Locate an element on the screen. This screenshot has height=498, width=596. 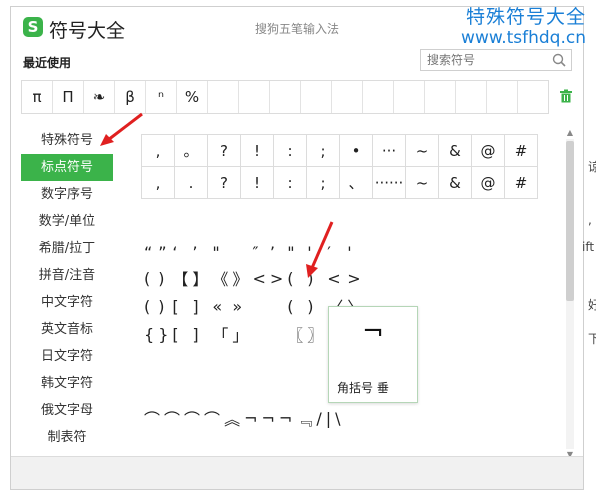
symbol-cell: « is located at coordinates (220, 306).